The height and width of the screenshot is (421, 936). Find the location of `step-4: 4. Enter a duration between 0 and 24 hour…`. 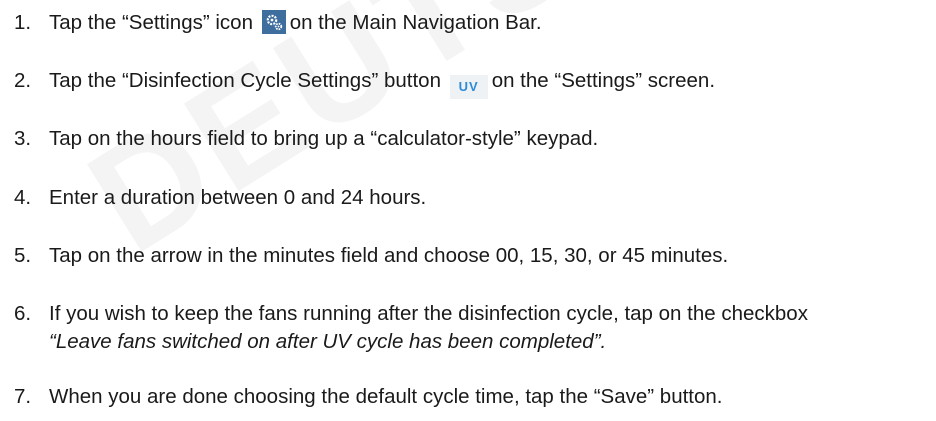

step-4: 4. Enter a duration between 0 and 24 hour… is located at coordinates (475, 198).